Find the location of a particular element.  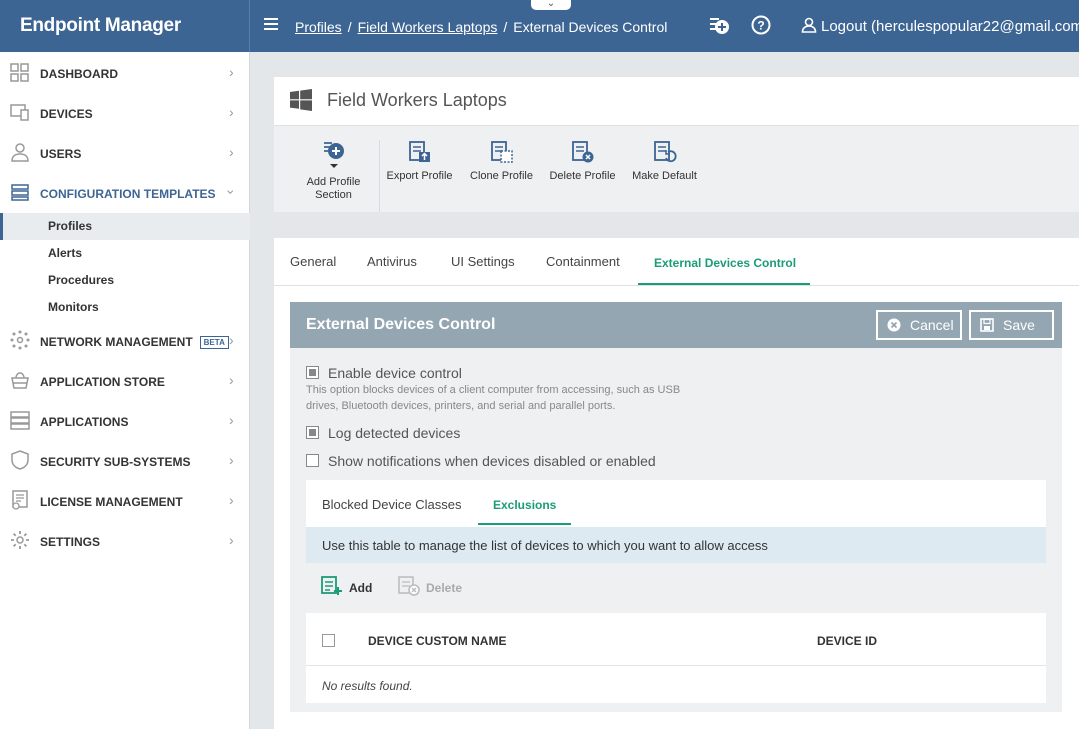

panel-header: External Devices Control Cancel Save is located at coordinates (676, 325).